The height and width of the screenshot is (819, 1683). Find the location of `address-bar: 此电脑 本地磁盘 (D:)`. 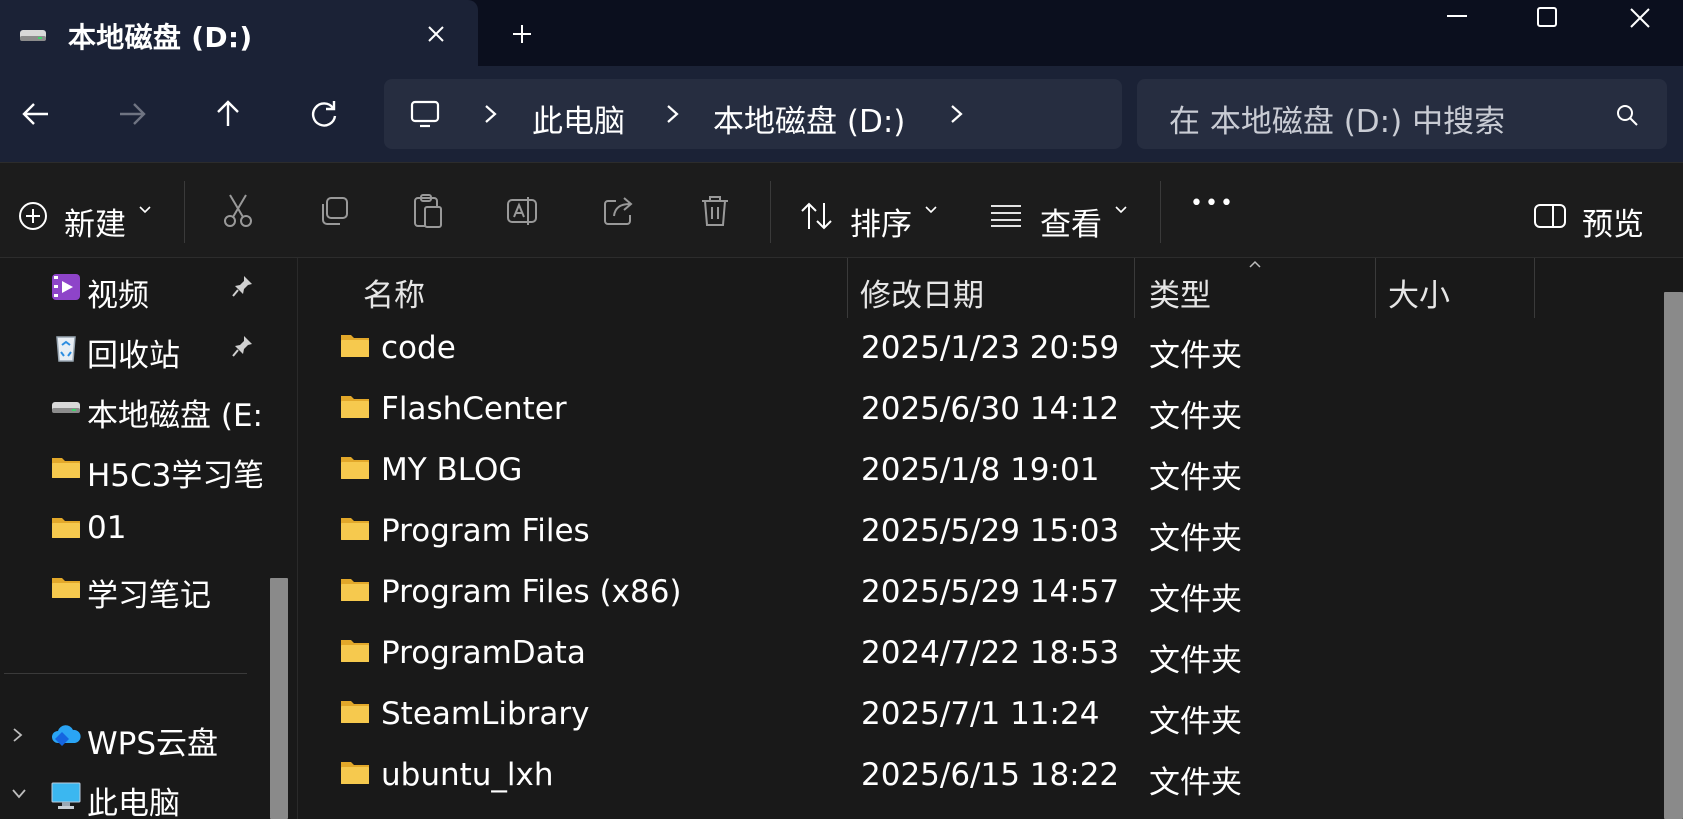

address-bar: 此电脑 本地磁盘 (D:) is located at coordinates (753, 114).